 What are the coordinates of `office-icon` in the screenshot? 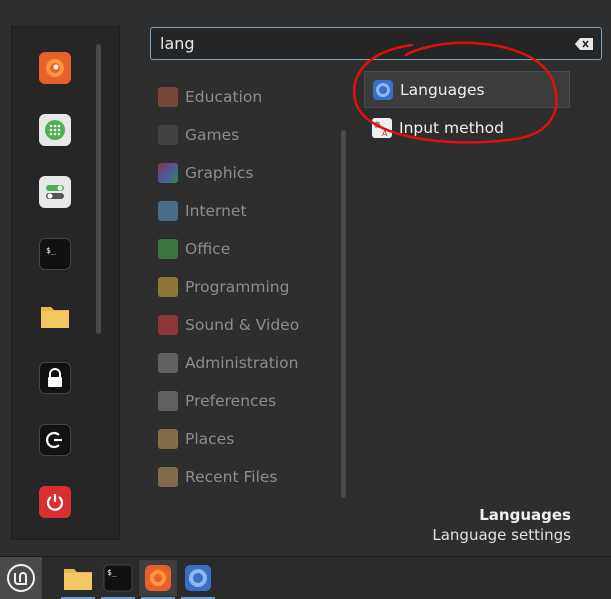 It's located at (168, 249).